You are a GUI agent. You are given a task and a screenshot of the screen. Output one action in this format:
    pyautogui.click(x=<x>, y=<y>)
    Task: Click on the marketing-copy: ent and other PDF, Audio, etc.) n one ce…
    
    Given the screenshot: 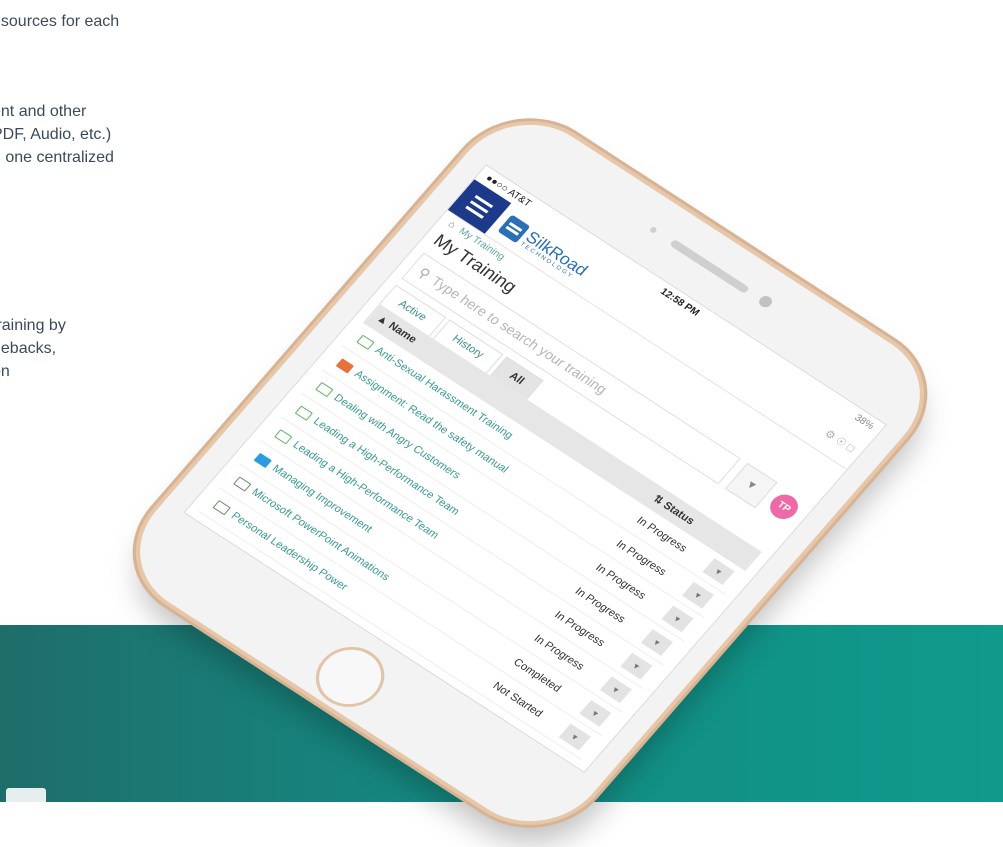 What is the action you would take?
    pyautogui.click(x=57, y=134)
    